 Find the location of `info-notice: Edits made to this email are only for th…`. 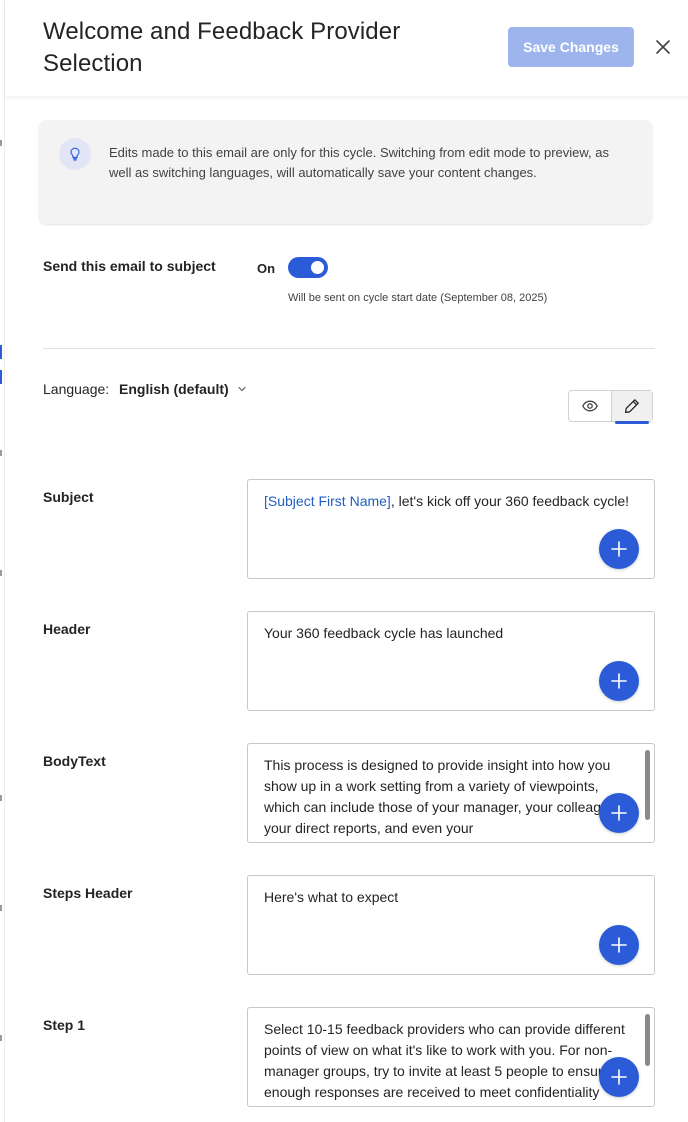

info-notice: Edits made to this email are only for th… is located at coordinates (345, 172).